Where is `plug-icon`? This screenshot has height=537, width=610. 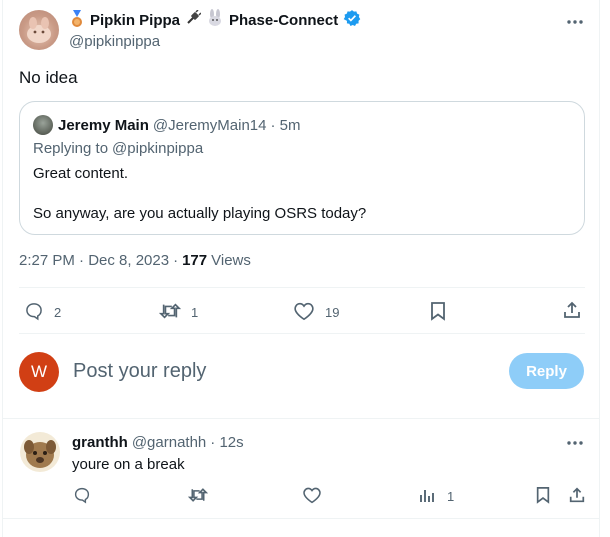 plug-icon is located at coordinates (193, 19).